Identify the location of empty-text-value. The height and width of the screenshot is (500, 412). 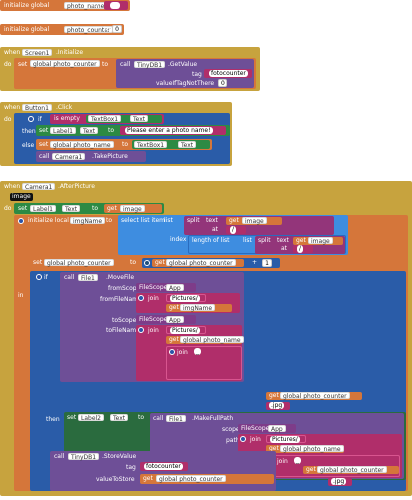
(115, 5).